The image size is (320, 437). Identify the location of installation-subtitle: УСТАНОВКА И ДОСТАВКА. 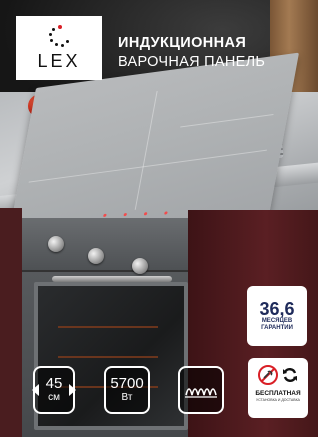
(278, 400).